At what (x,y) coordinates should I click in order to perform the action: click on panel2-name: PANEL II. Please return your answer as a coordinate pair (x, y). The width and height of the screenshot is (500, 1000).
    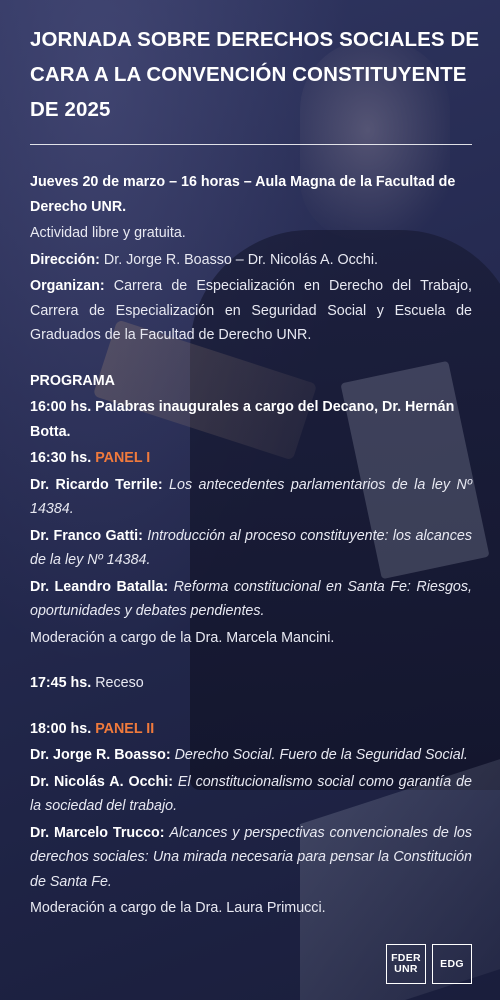
    Looking at the image, I should click on (125, 728).